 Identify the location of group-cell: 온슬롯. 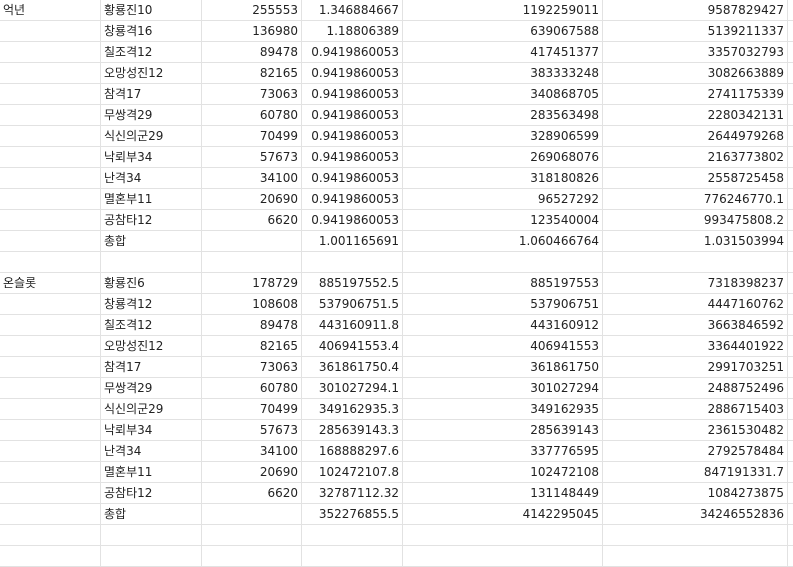
(50, 283).